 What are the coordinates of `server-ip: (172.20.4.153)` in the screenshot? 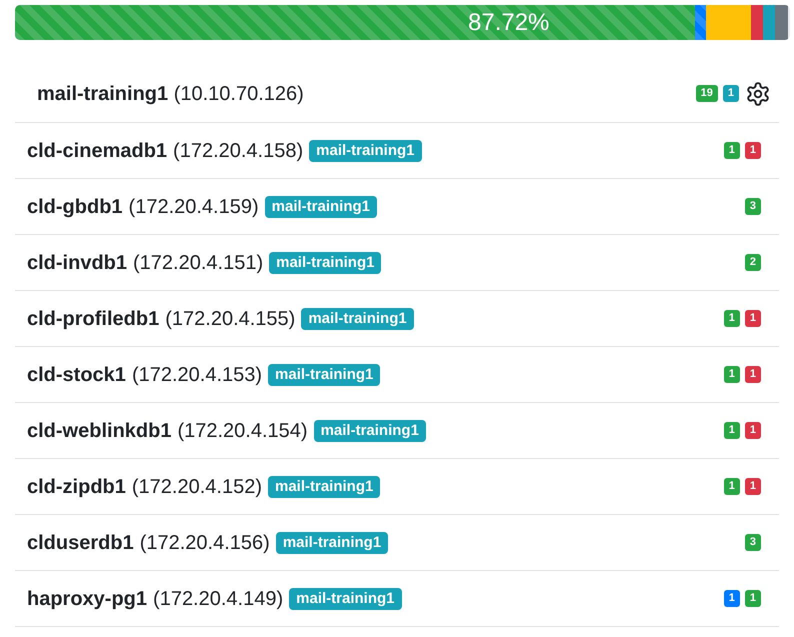 It's located at (197, 375).